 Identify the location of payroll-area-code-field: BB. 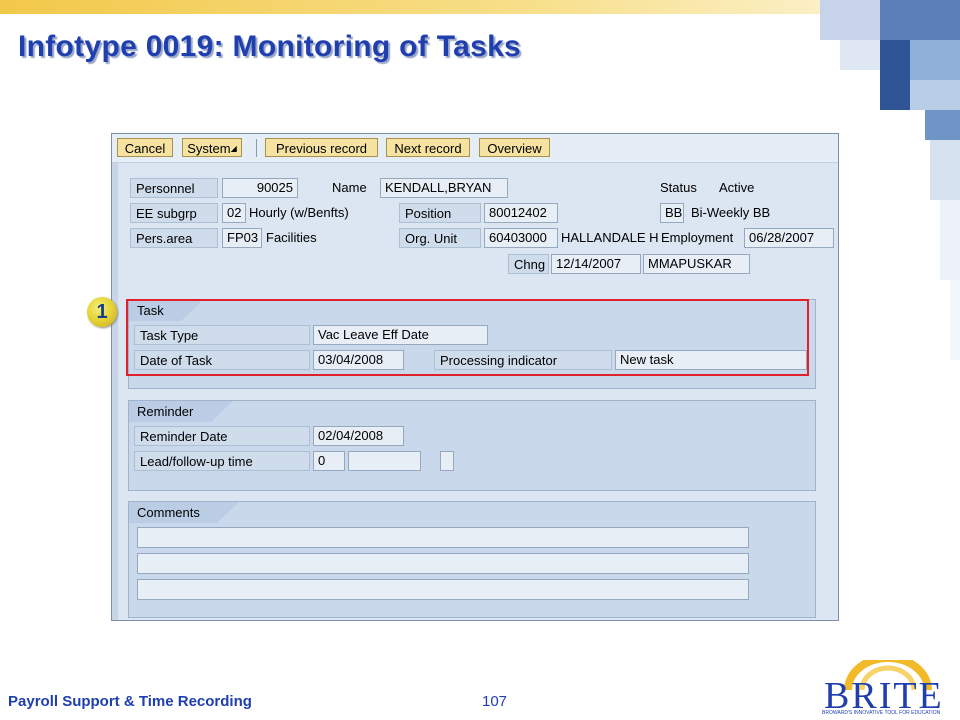
(672, 213).